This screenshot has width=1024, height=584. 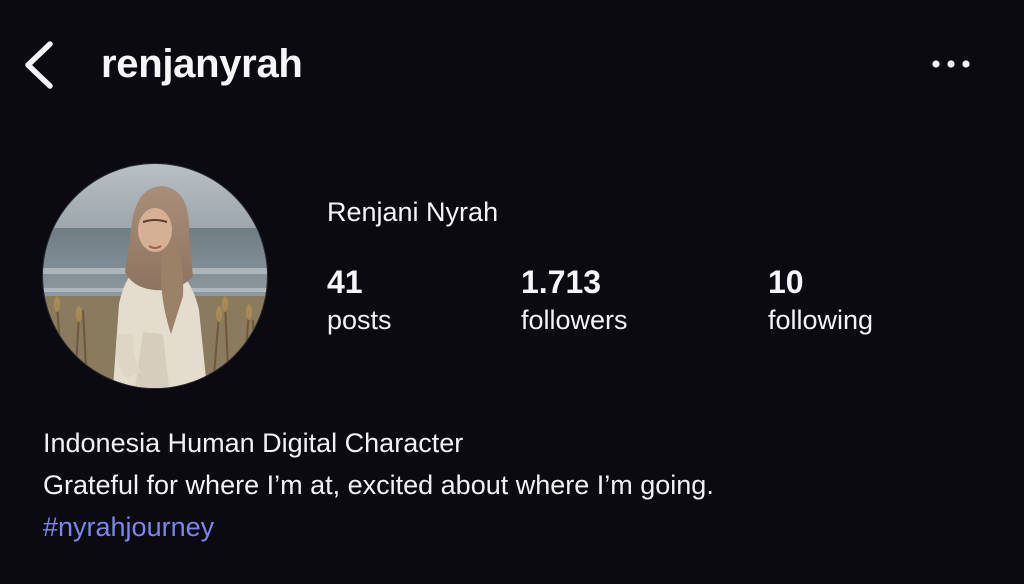 I want to click on following-stat: 10 following, so click(x=820, y=300).